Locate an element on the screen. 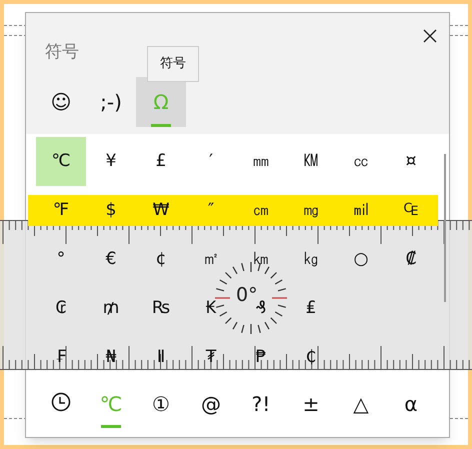 The image size is (472, 449). symbol-key: ¥ is located at coordinates (111, 161).